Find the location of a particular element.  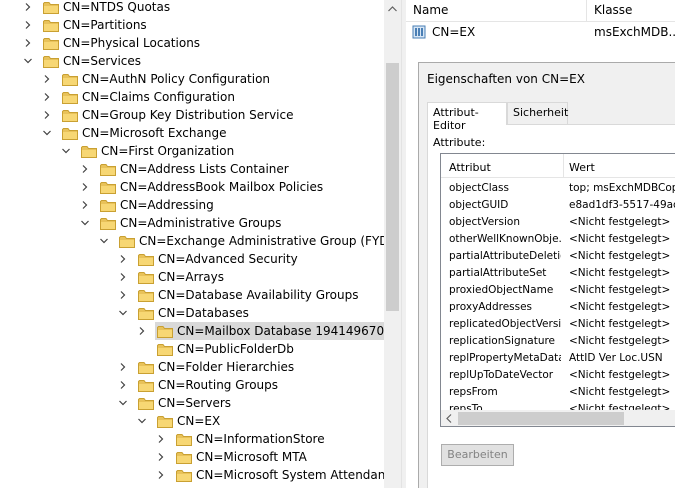

tree-item: CN=Databases is located at coordinates (185, 313).